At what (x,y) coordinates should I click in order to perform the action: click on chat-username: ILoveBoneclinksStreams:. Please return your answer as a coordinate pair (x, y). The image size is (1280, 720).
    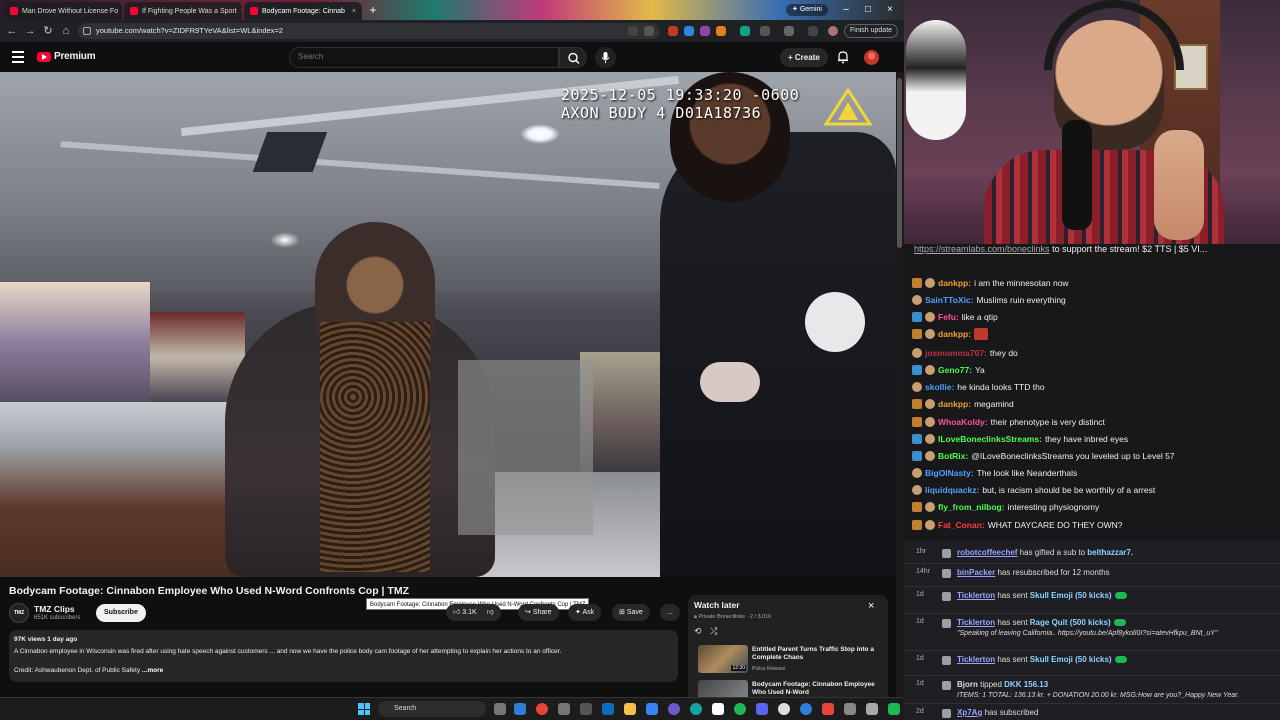
    Looking at the image, I should click on (990, 439).